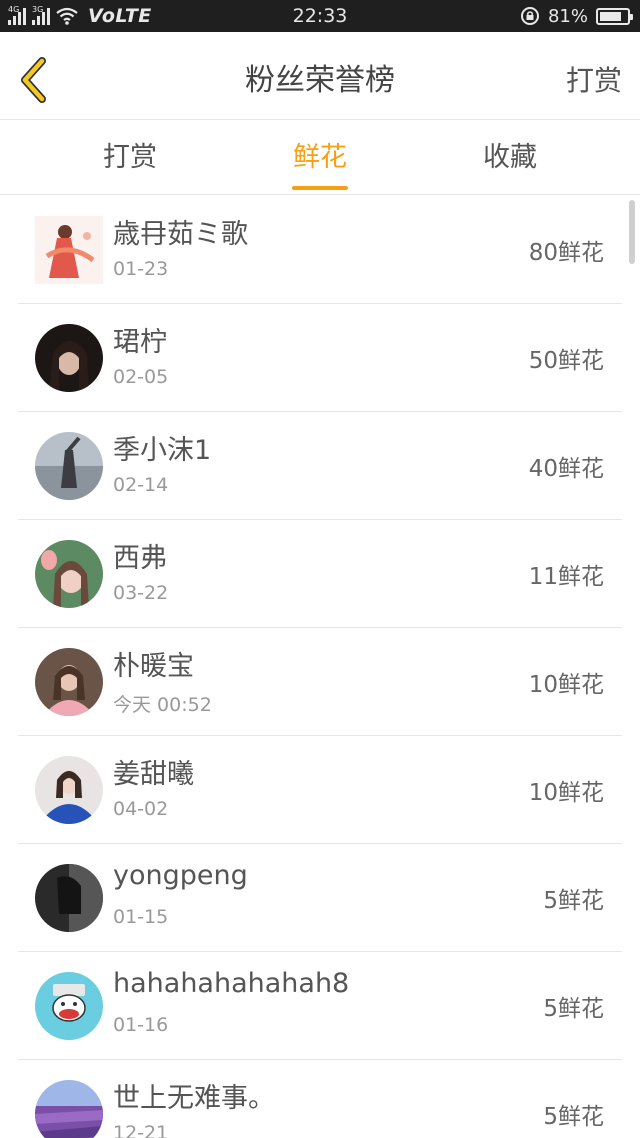 This screenshot has height=1138, width=640. Describe the element at coordinates (566, 577) in the screenshot. I see `flower-count: 11鲜花` at that location.